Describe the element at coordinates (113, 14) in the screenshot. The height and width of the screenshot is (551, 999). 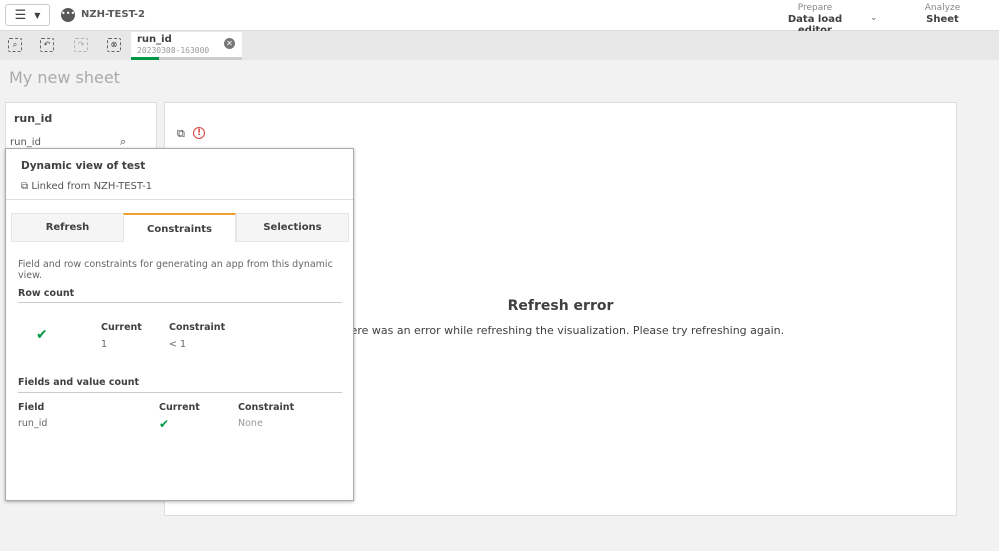
I see `app-name: NZH-TEST-2` at that location.